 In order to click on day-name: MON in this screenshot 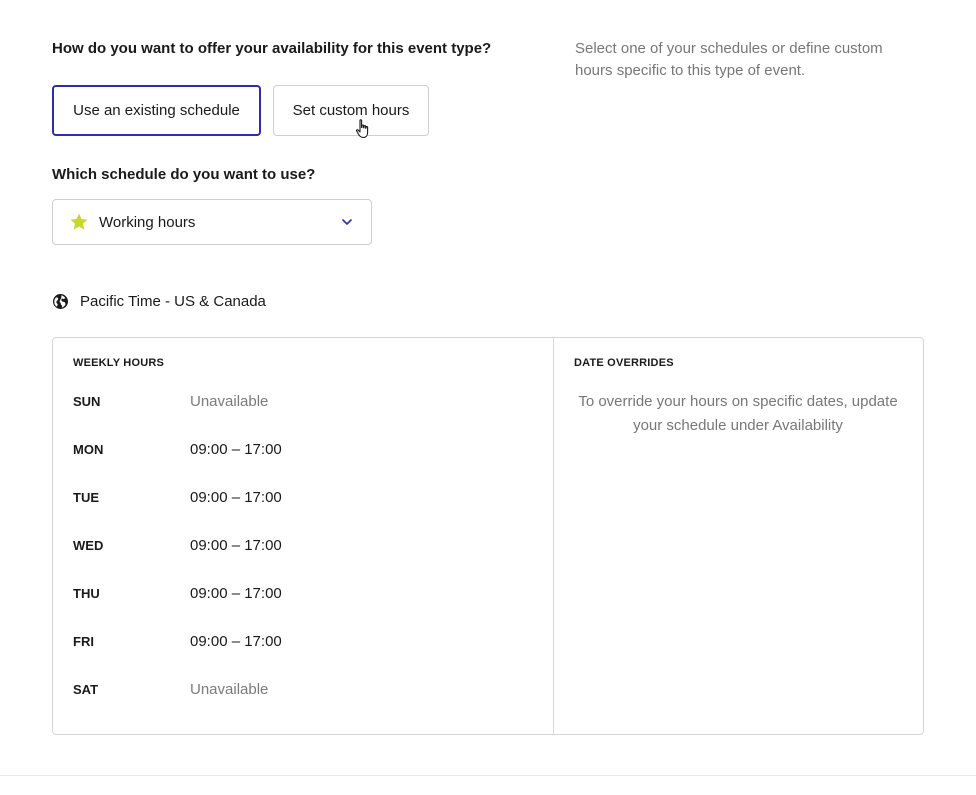, I will do `click(88, 449)`.